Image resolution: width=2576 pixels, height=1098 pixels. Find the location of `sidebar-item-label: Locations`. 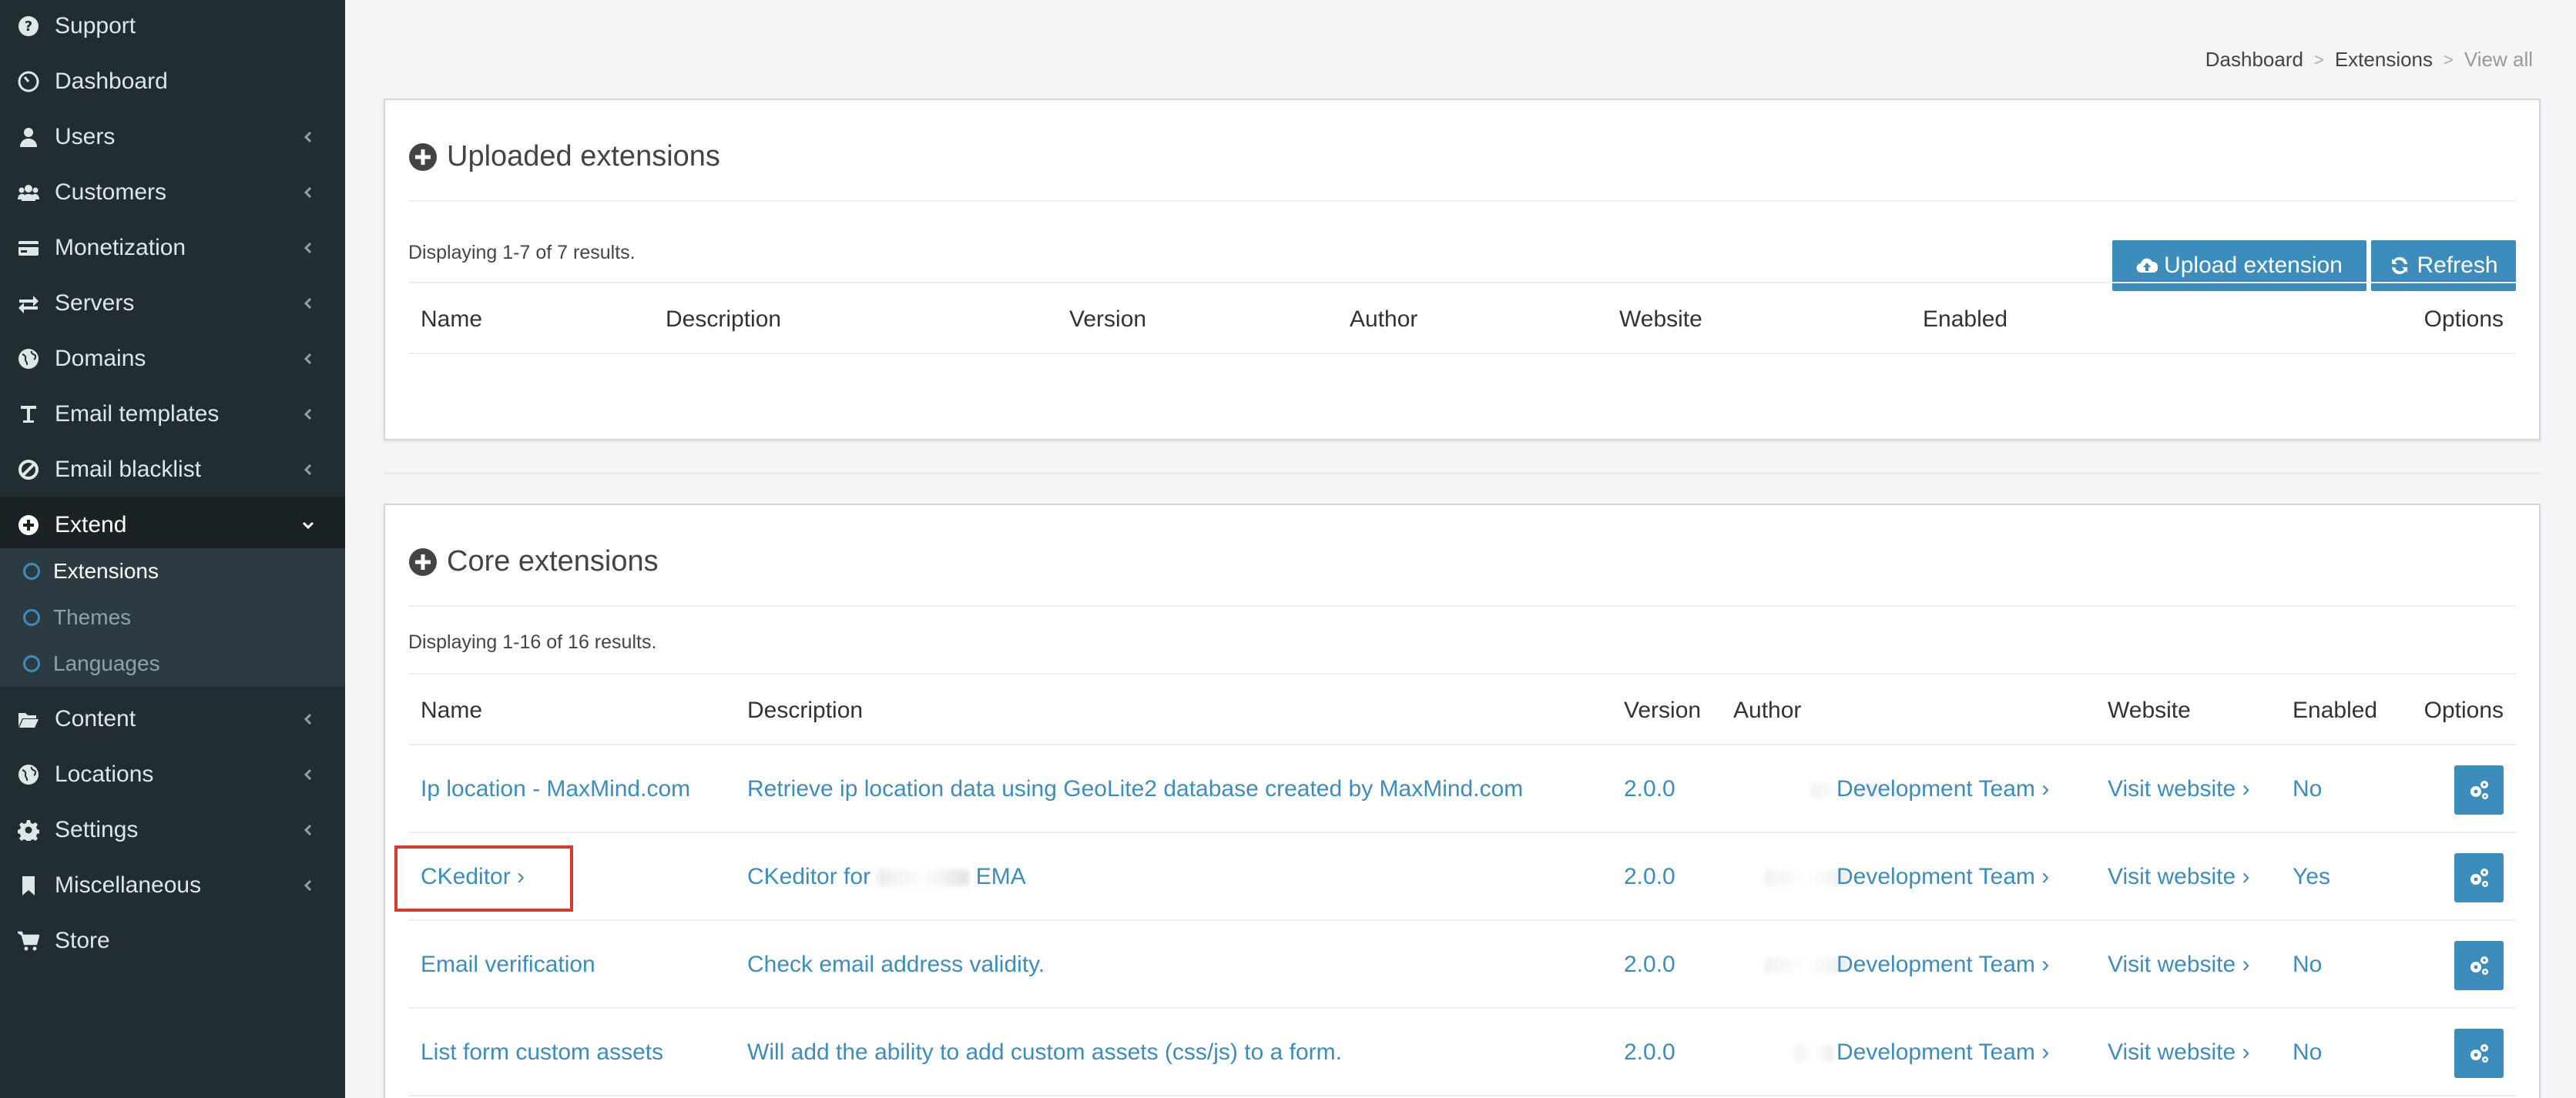

sidebar-item-label: Locations is located at coordinates (104, 774).